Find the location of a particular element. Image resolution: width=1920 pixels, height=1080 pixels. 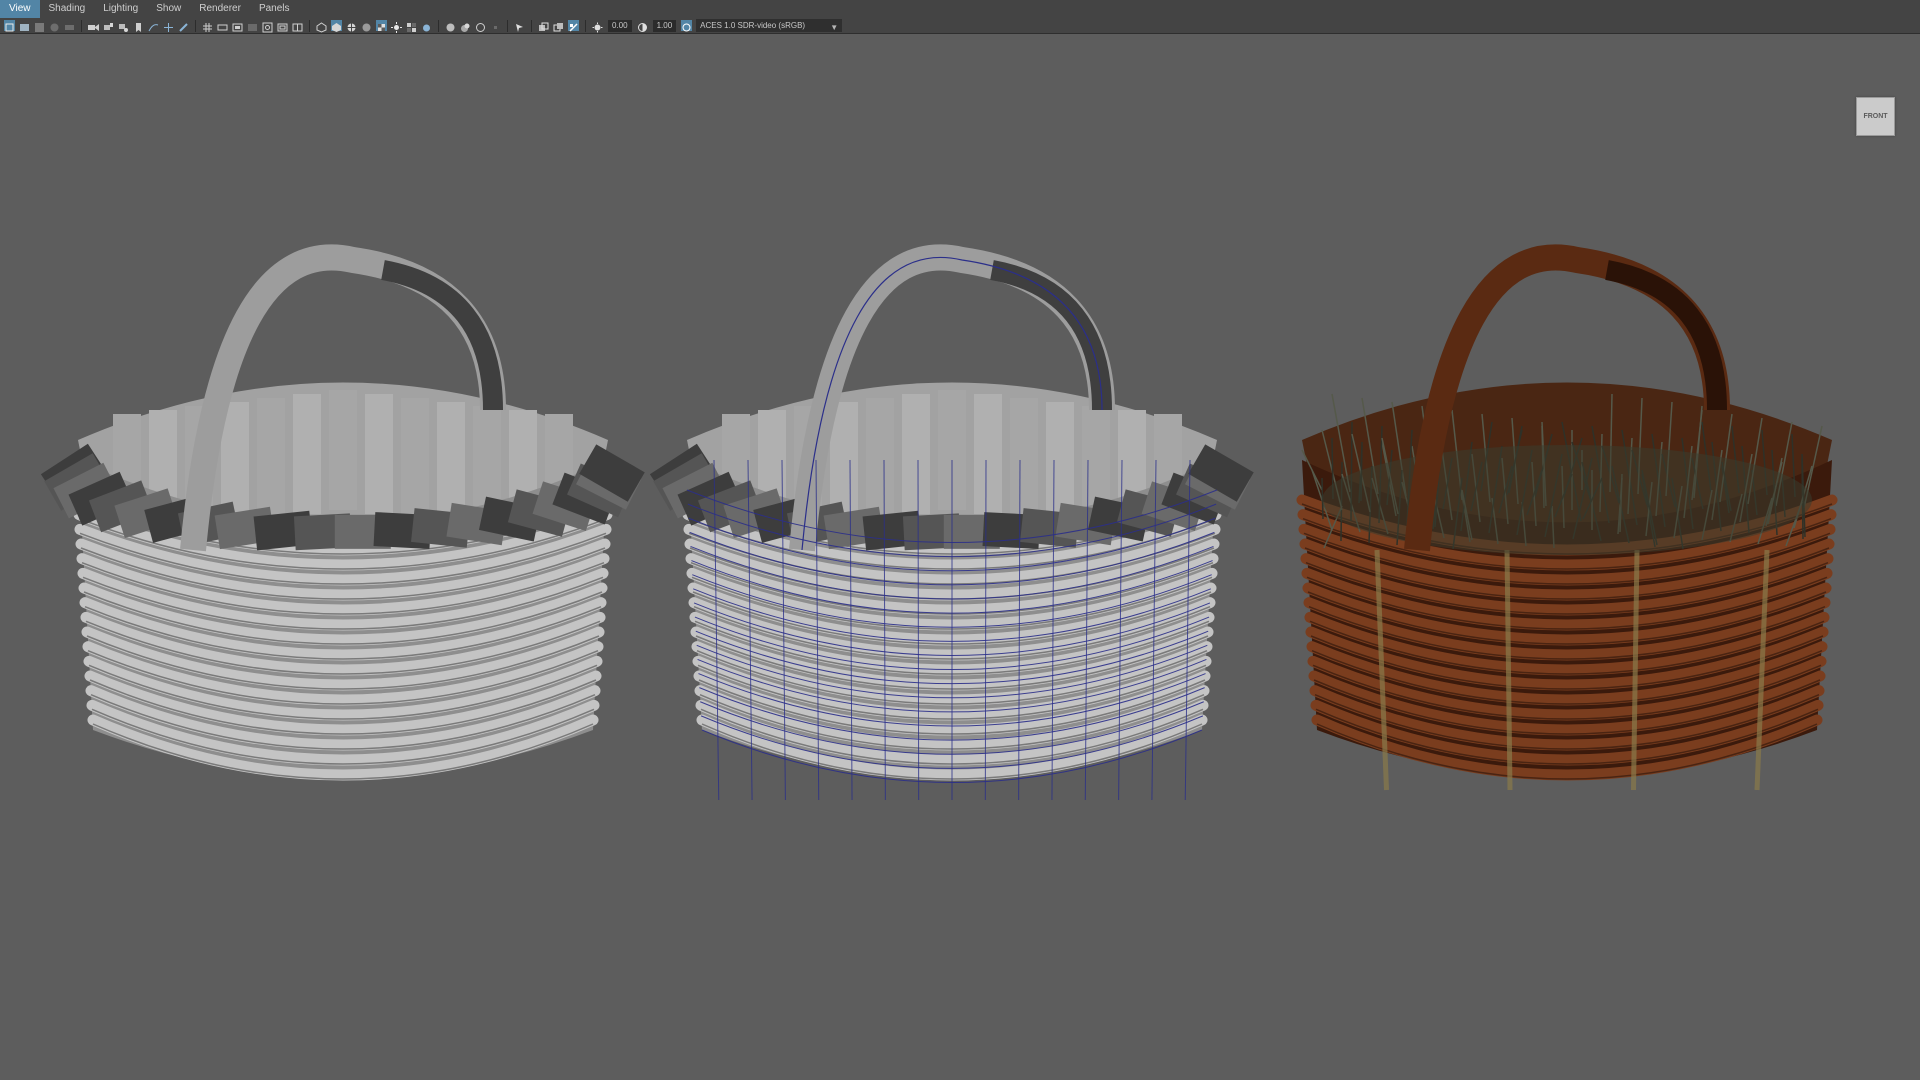

gamma-field: 1.00 is located at coordinates (664, 25).